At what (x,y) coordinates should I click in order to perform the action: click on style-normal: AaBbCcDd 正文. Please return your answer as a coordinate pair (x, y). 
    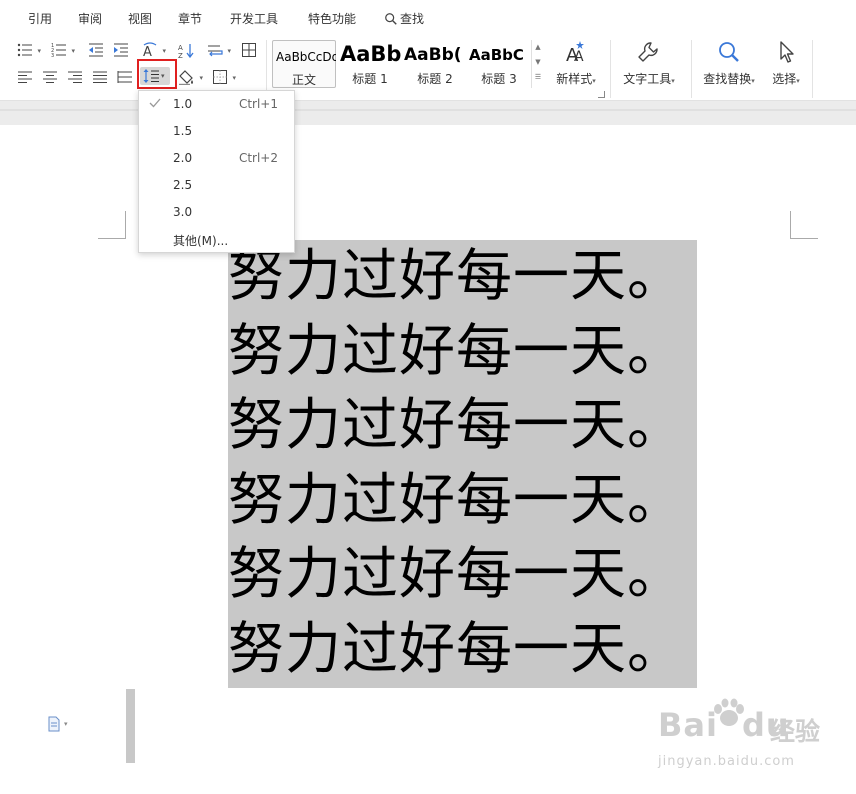
    Looking at the image, I should click on (304, 64).